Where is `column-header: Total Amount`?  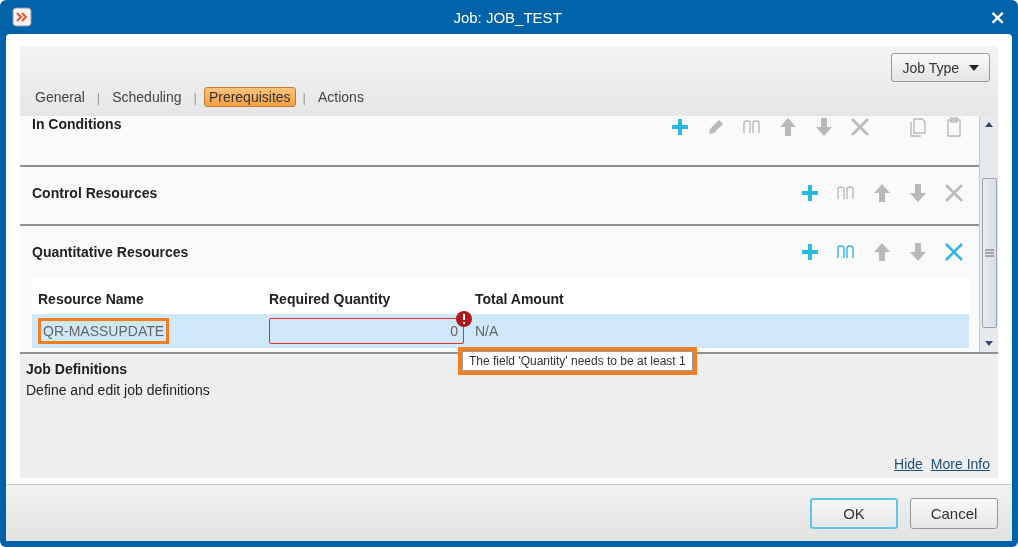
column-header: Total Amount is located at coordinates (719, 296).